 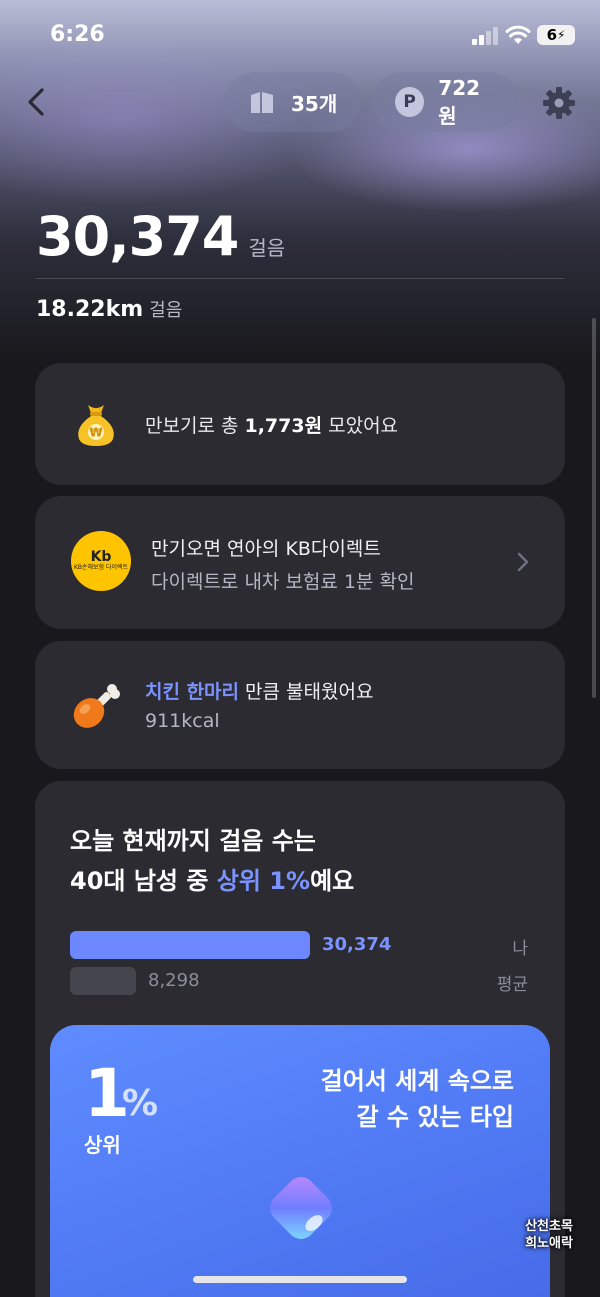 What do you see at coordinates (300, 35) in the screenshot?
I see `status-bar: 6:26 6 ⚡` at bounding box center [300, 35].